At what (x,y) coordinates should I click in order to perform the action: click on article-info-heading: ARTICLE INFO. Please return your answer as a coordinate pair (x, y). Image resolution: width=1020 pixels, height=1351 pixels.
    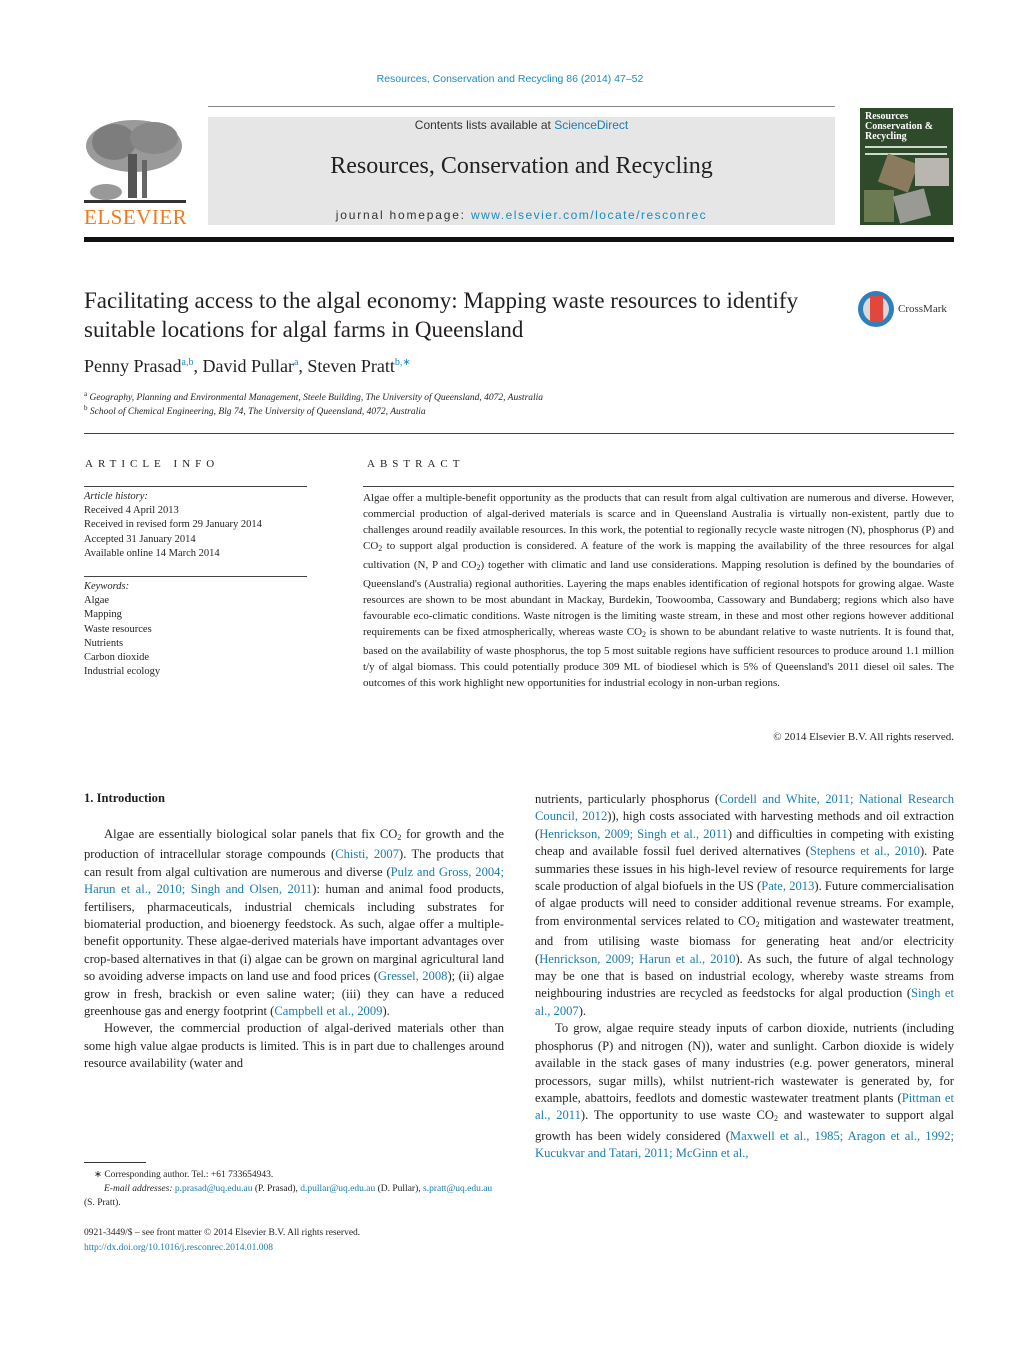
    Looking at the image, I should click on (152, 464).